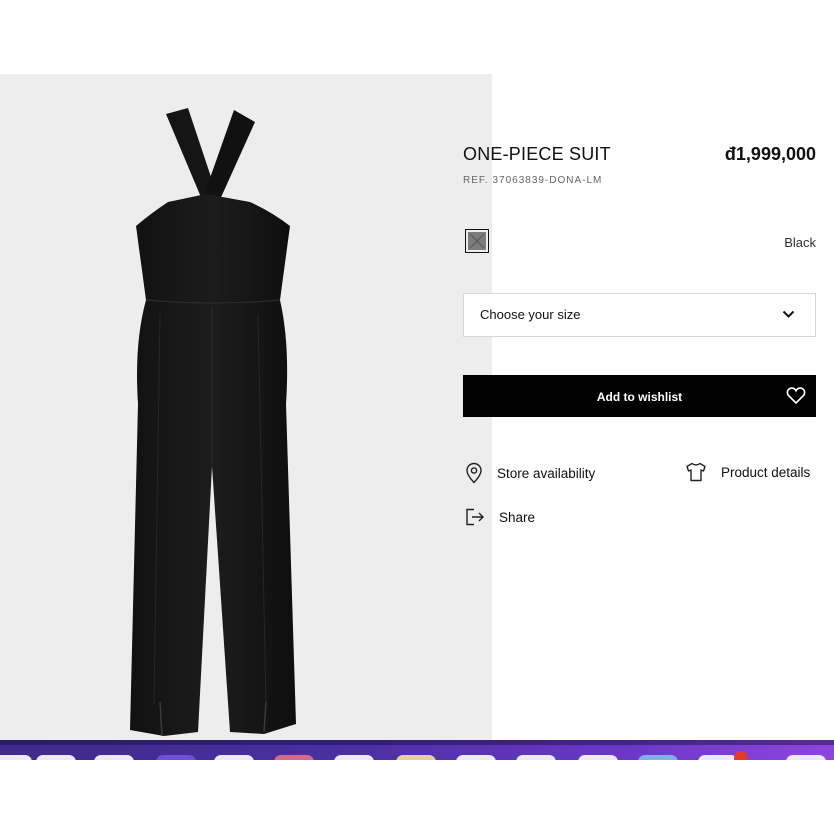 This screenshot has height=834, width=834. What do you see at coordinates (475, 517) in the screenshot?
I see `share-icon` at bounding box center [475, 517].